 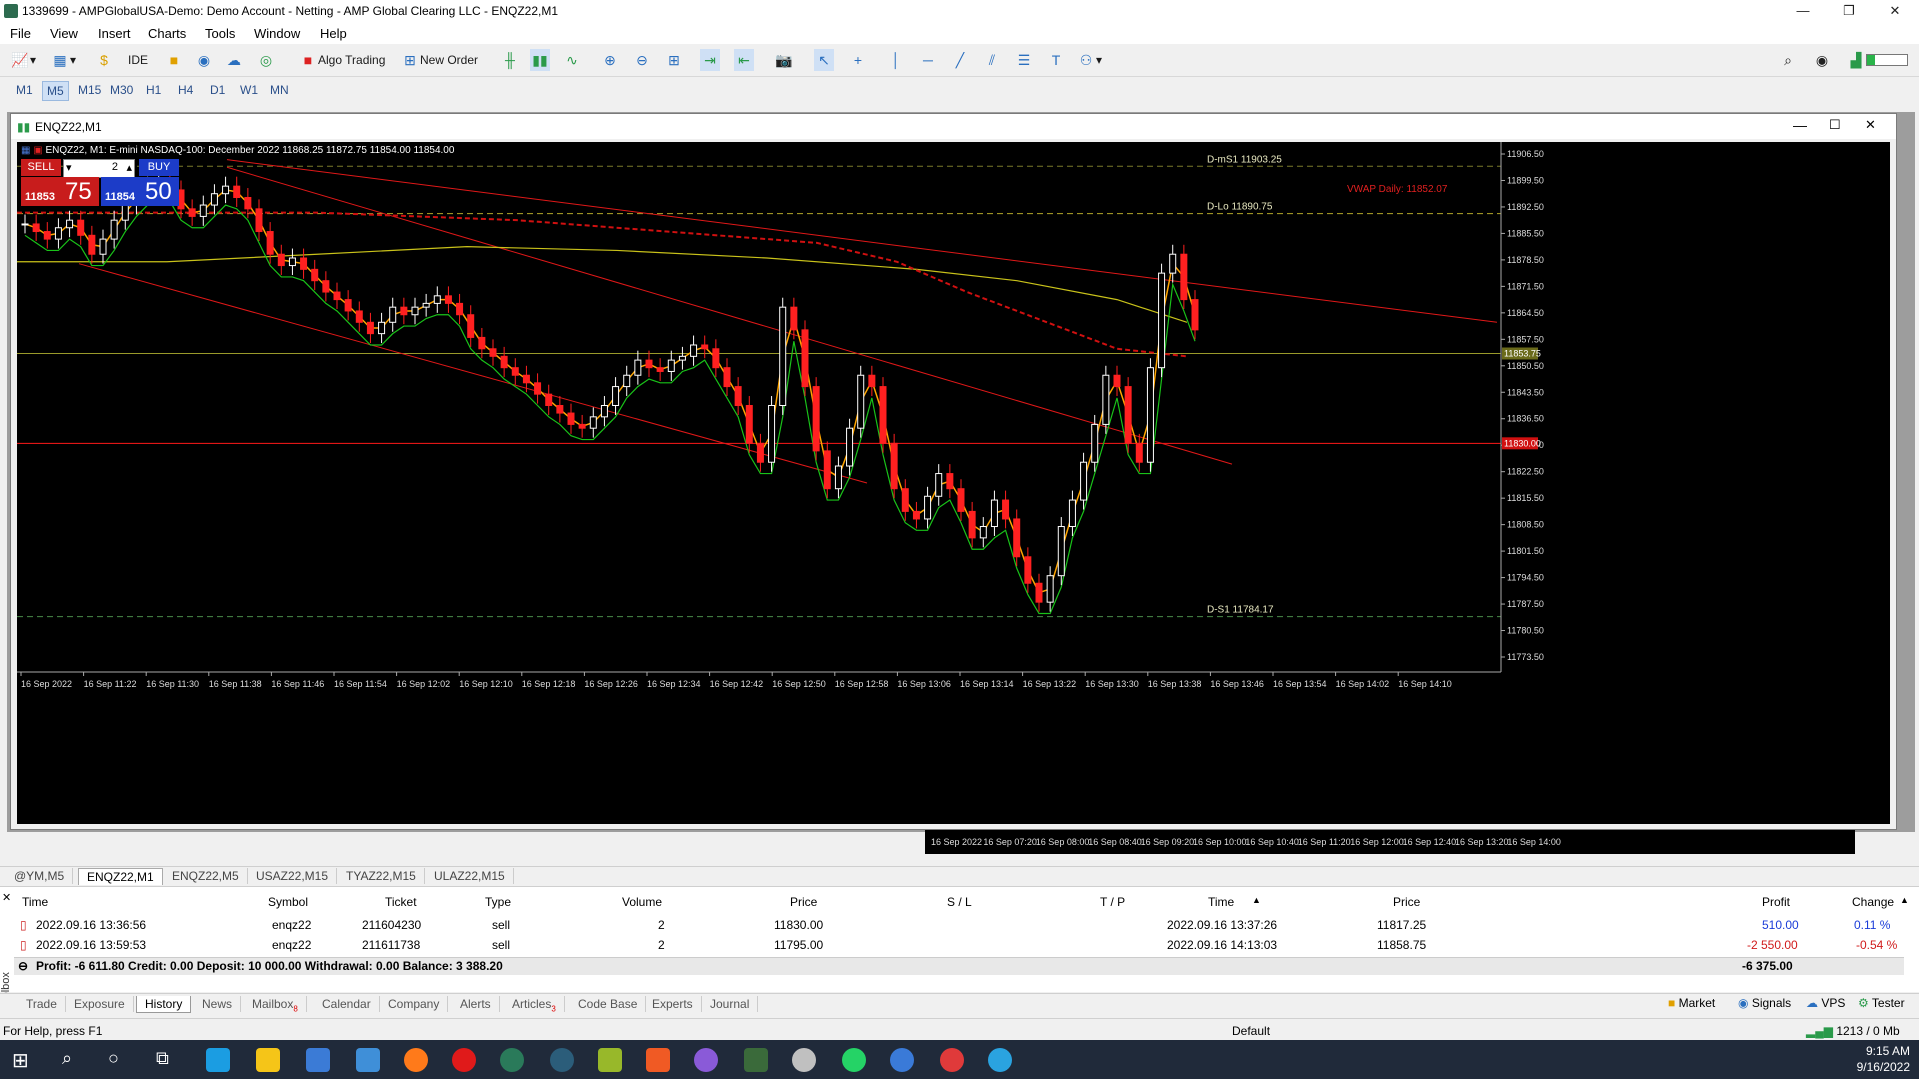 What do you see at coordinates (217, 90) in the screenshot?
I see `tf-d1: D1` at bounding box center [217, 90].